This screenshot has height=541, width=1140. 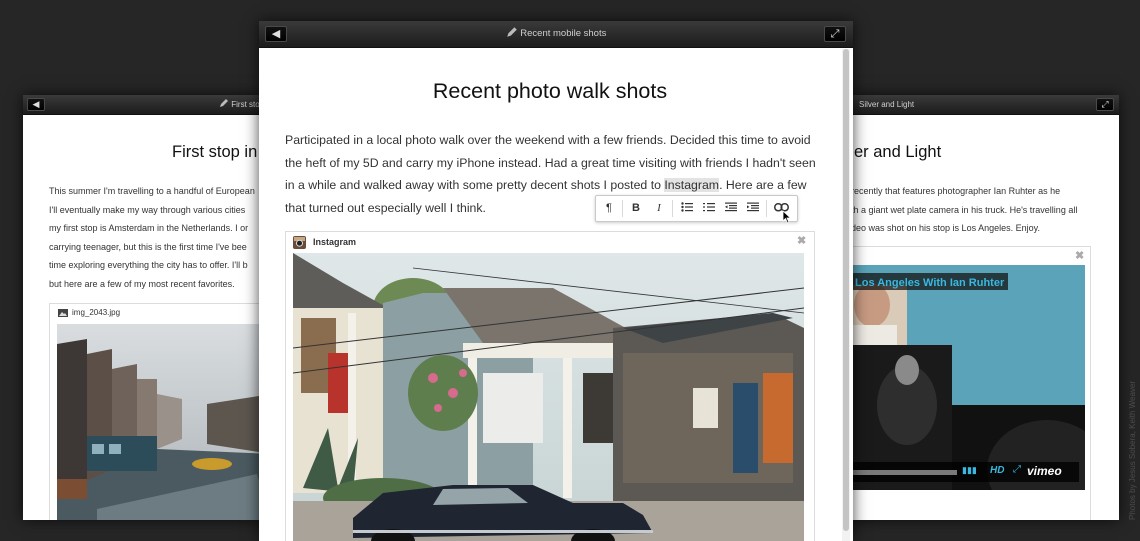 What do you see at coordinates (335, 242) in the screenshot?
I see `embed-label: Instagram` at bounding box center [335, 242].